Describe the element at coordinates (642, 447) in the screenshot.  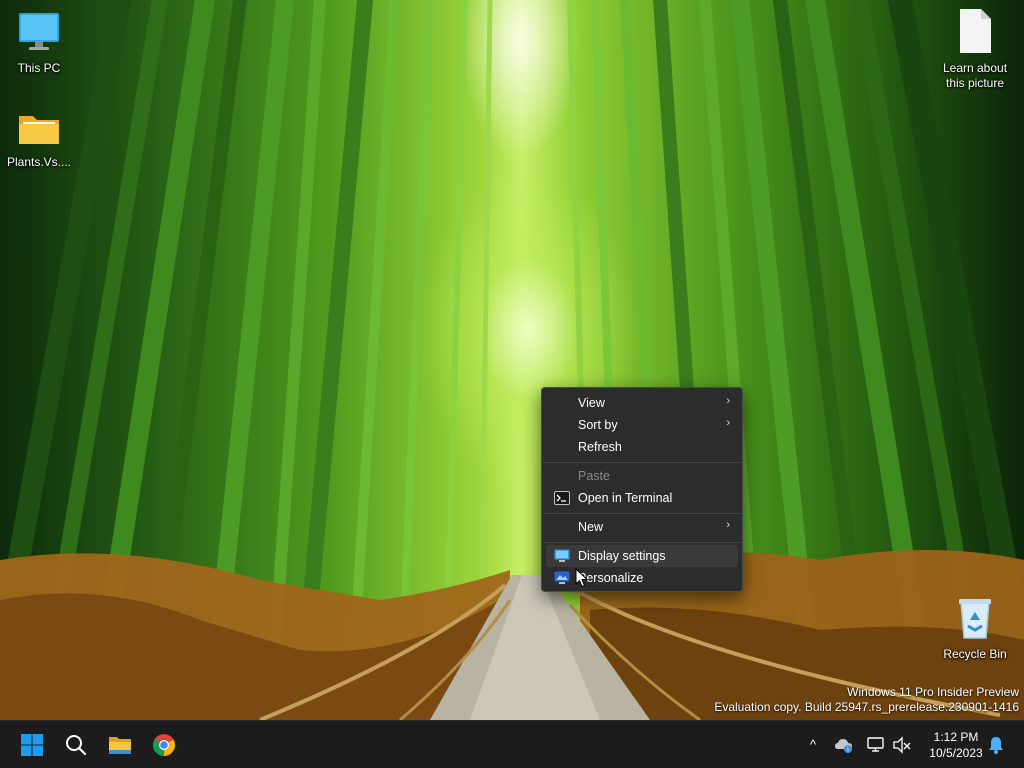
I see `menu-item-refresh: Refresh` at that location.